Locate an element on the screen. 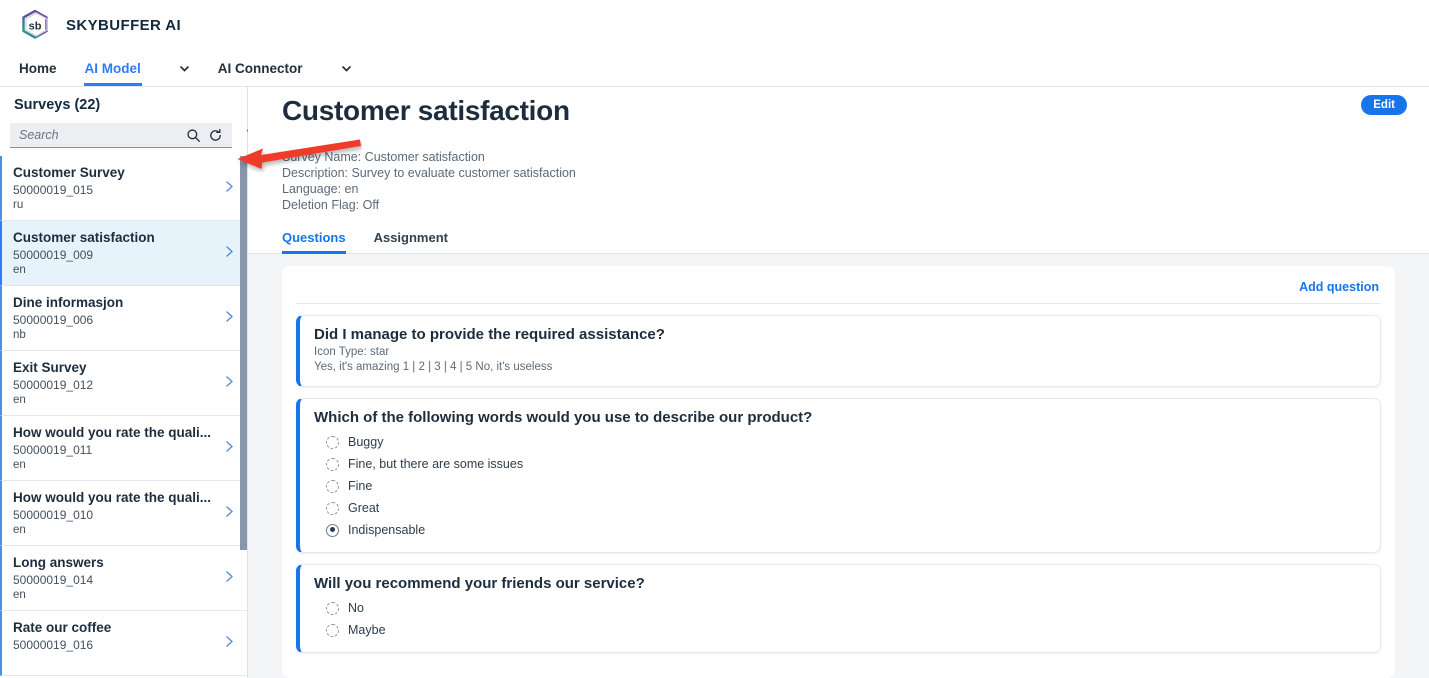  sidebar-scrollbar-thumb is located at coordinates (243, 353).